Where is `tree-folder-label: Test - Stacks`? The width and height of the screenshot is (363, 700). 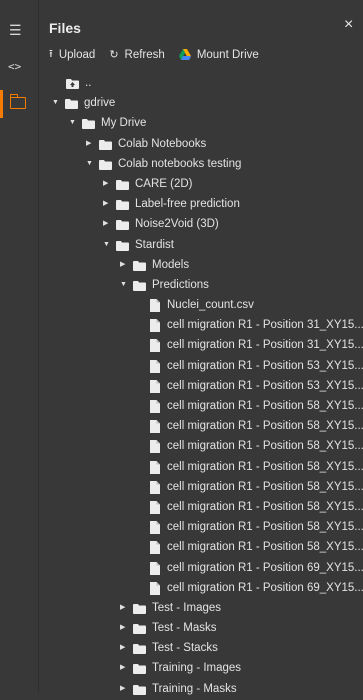 tree-folder-label: Test - Stacks is located at coordinates (185, 648).